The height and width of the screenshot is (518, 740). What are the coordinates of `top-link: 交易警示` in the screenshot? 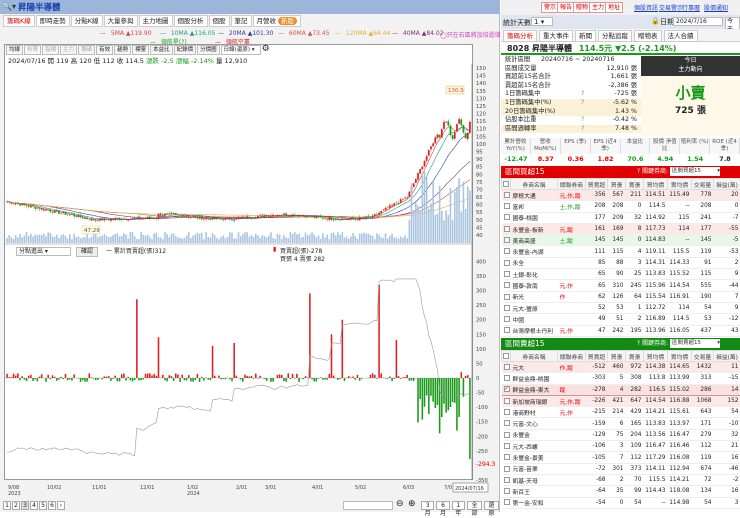 It's located at (671, 7).